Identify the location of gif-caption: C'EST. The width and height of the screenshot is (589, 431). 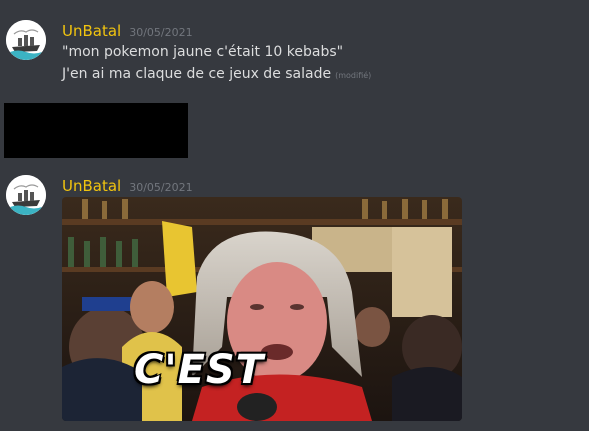
(199, 370).